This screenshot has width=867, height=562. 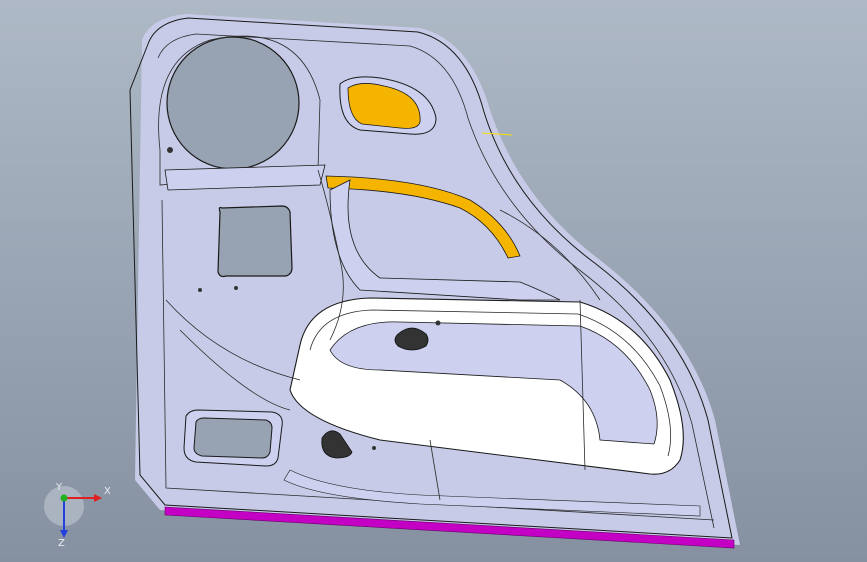 I want to click on triad-x-label: X, so click(x=107, y=491).